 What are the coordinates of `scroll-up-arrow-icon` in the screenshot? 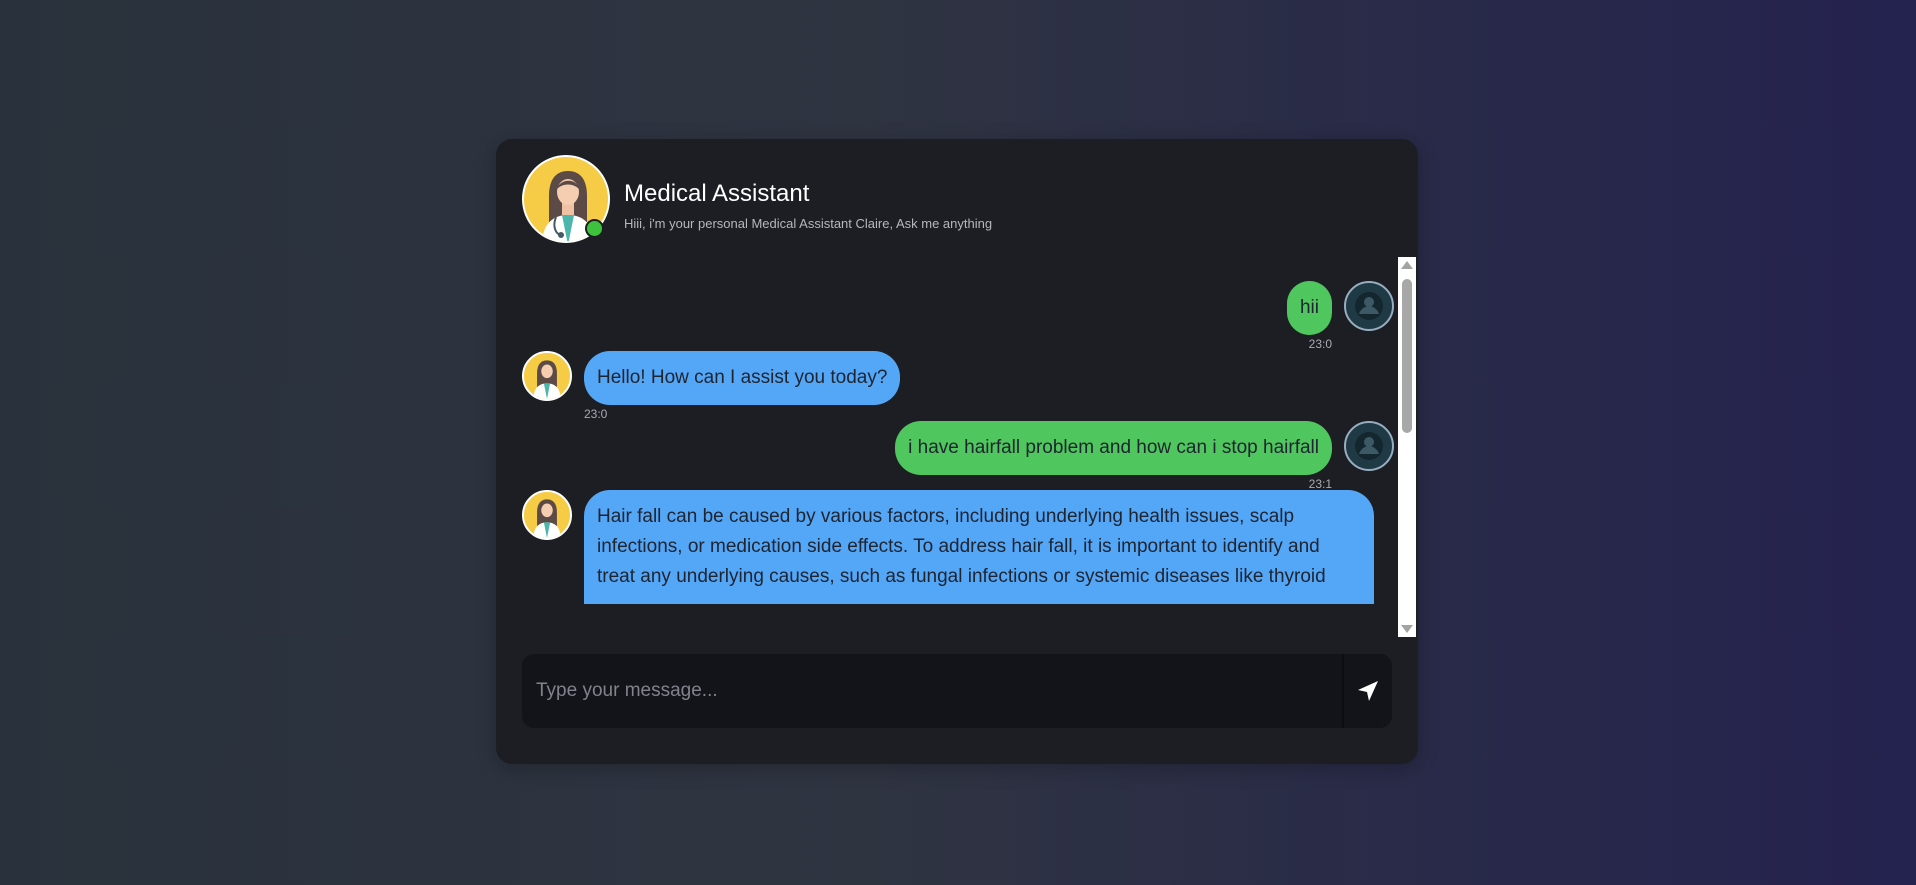 It's located at (1407, 265).